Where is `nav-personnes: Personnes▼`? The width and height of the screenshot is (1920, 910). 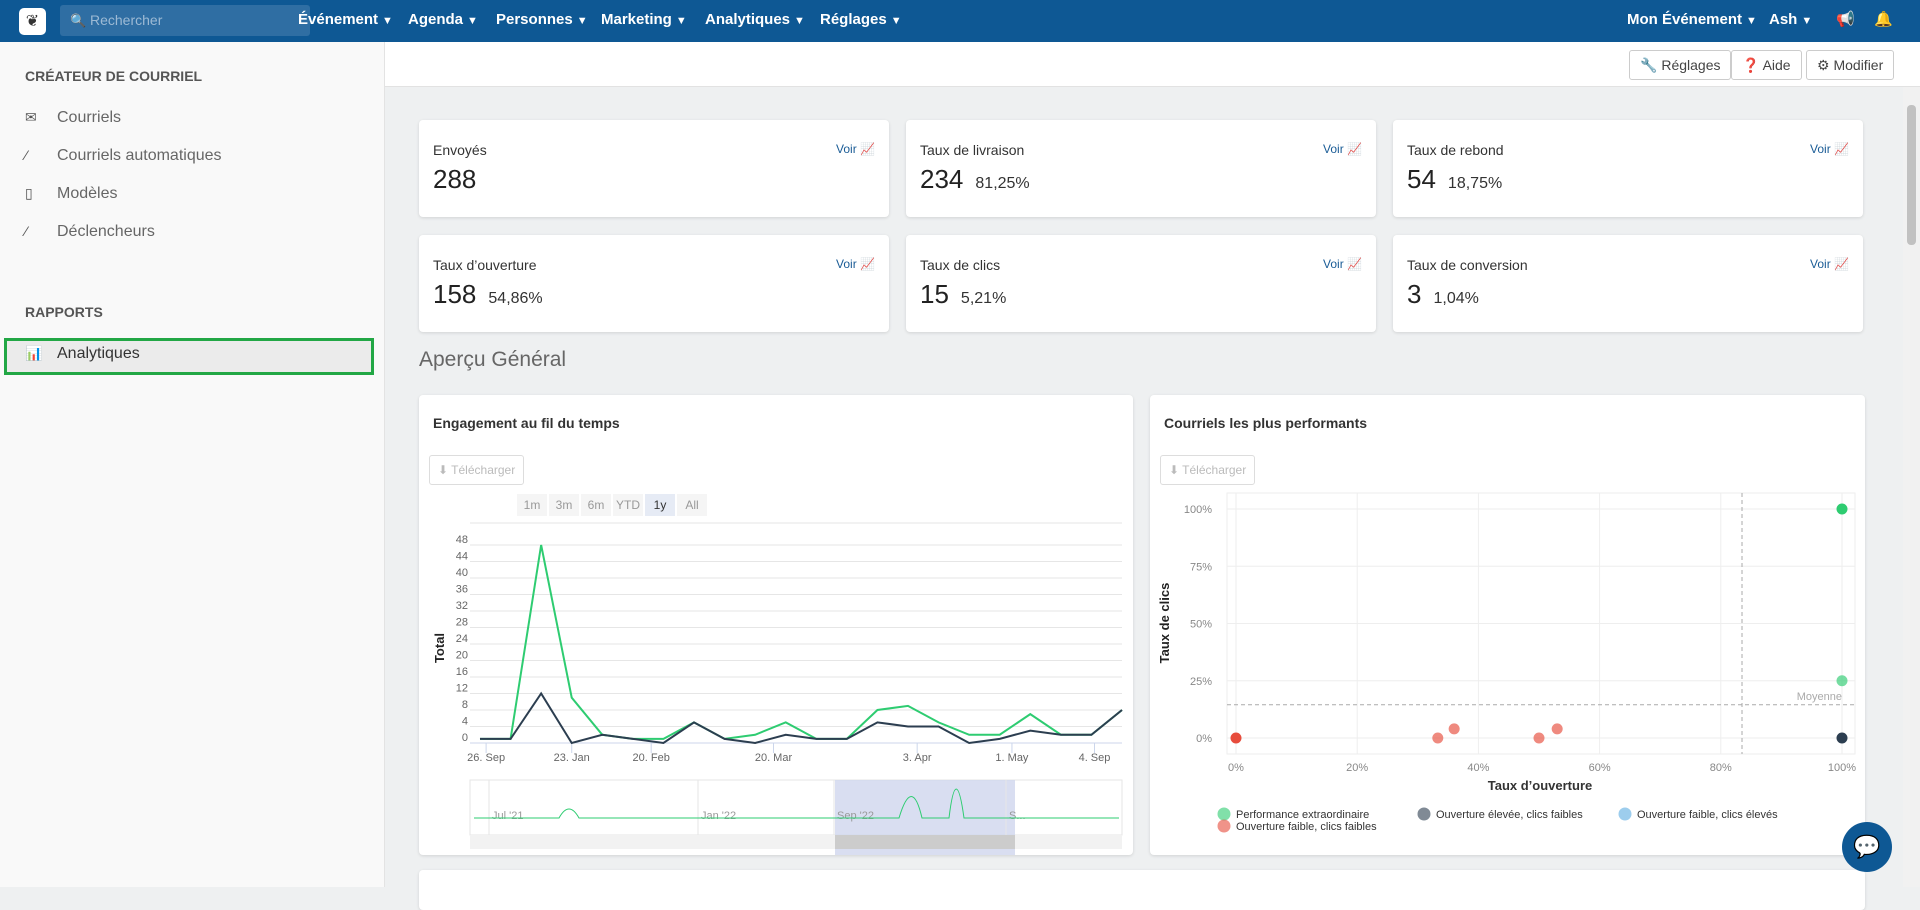
nav-personnes: Personnes▼ is located at coordinates (542, 21).